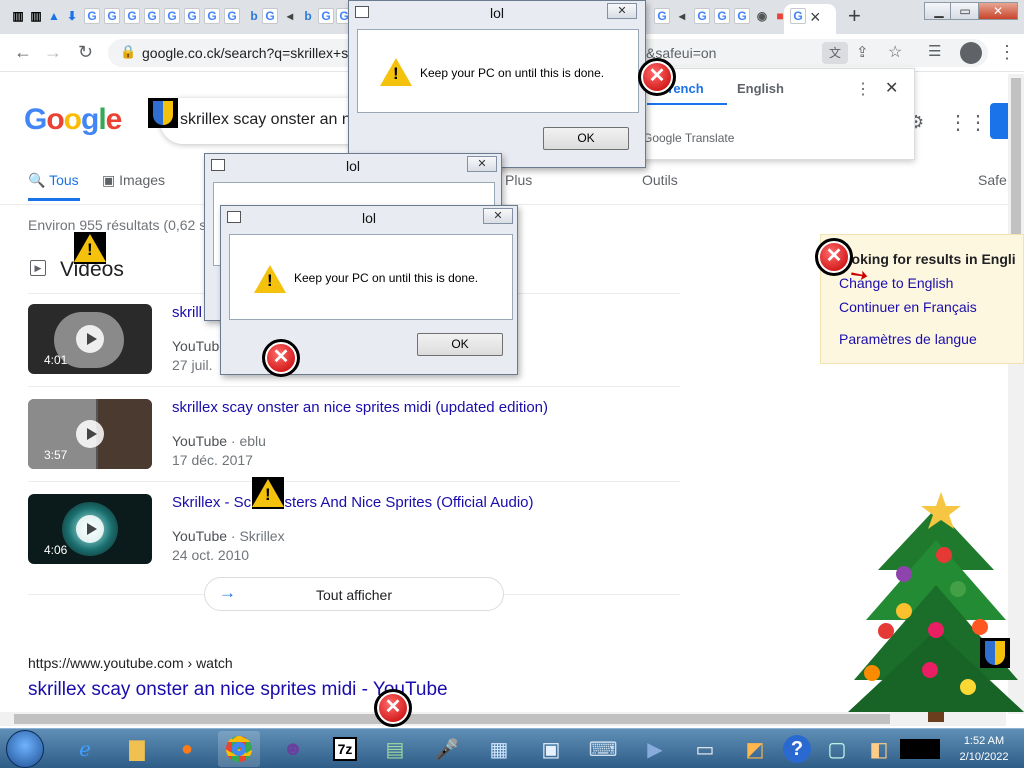  I want to click on tab-images: ▣ Images, so click(133, 180).